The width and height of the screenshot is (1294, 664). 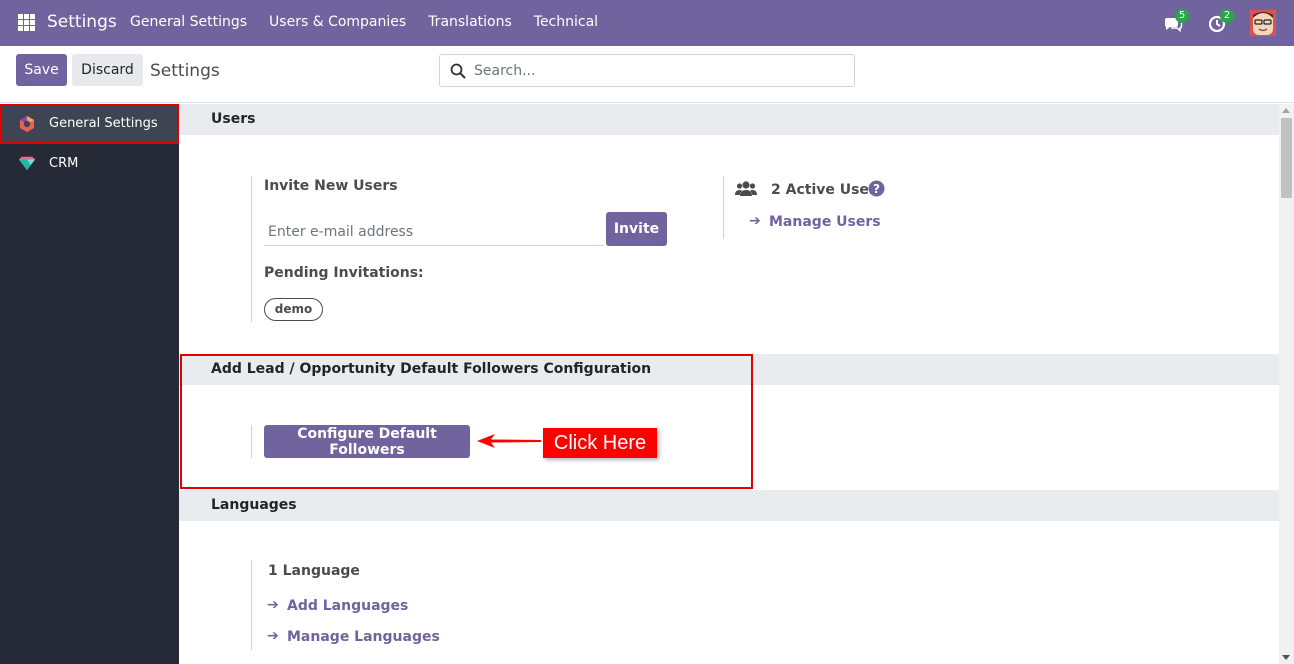 I want to click on activity-count-badge: 2, so click(x=1227, y=16).